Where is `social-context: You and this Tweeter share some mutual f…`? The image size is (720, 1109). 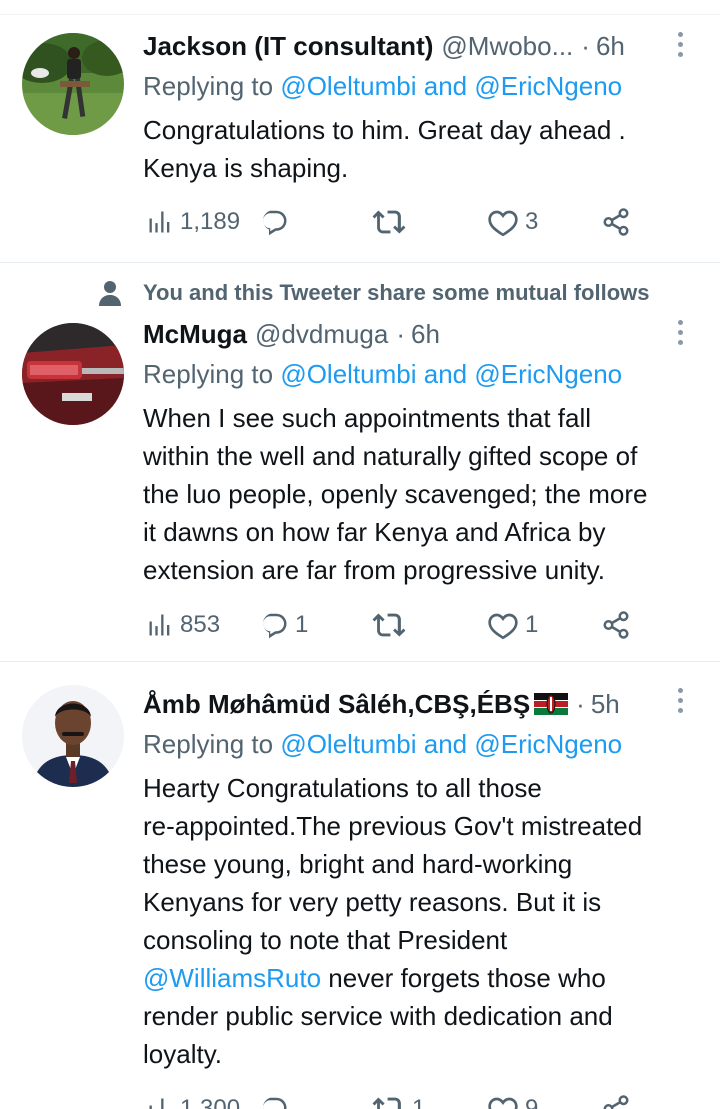 social-context: You and this Tweeter share some mutual f… is located at coordinates (396, 292).